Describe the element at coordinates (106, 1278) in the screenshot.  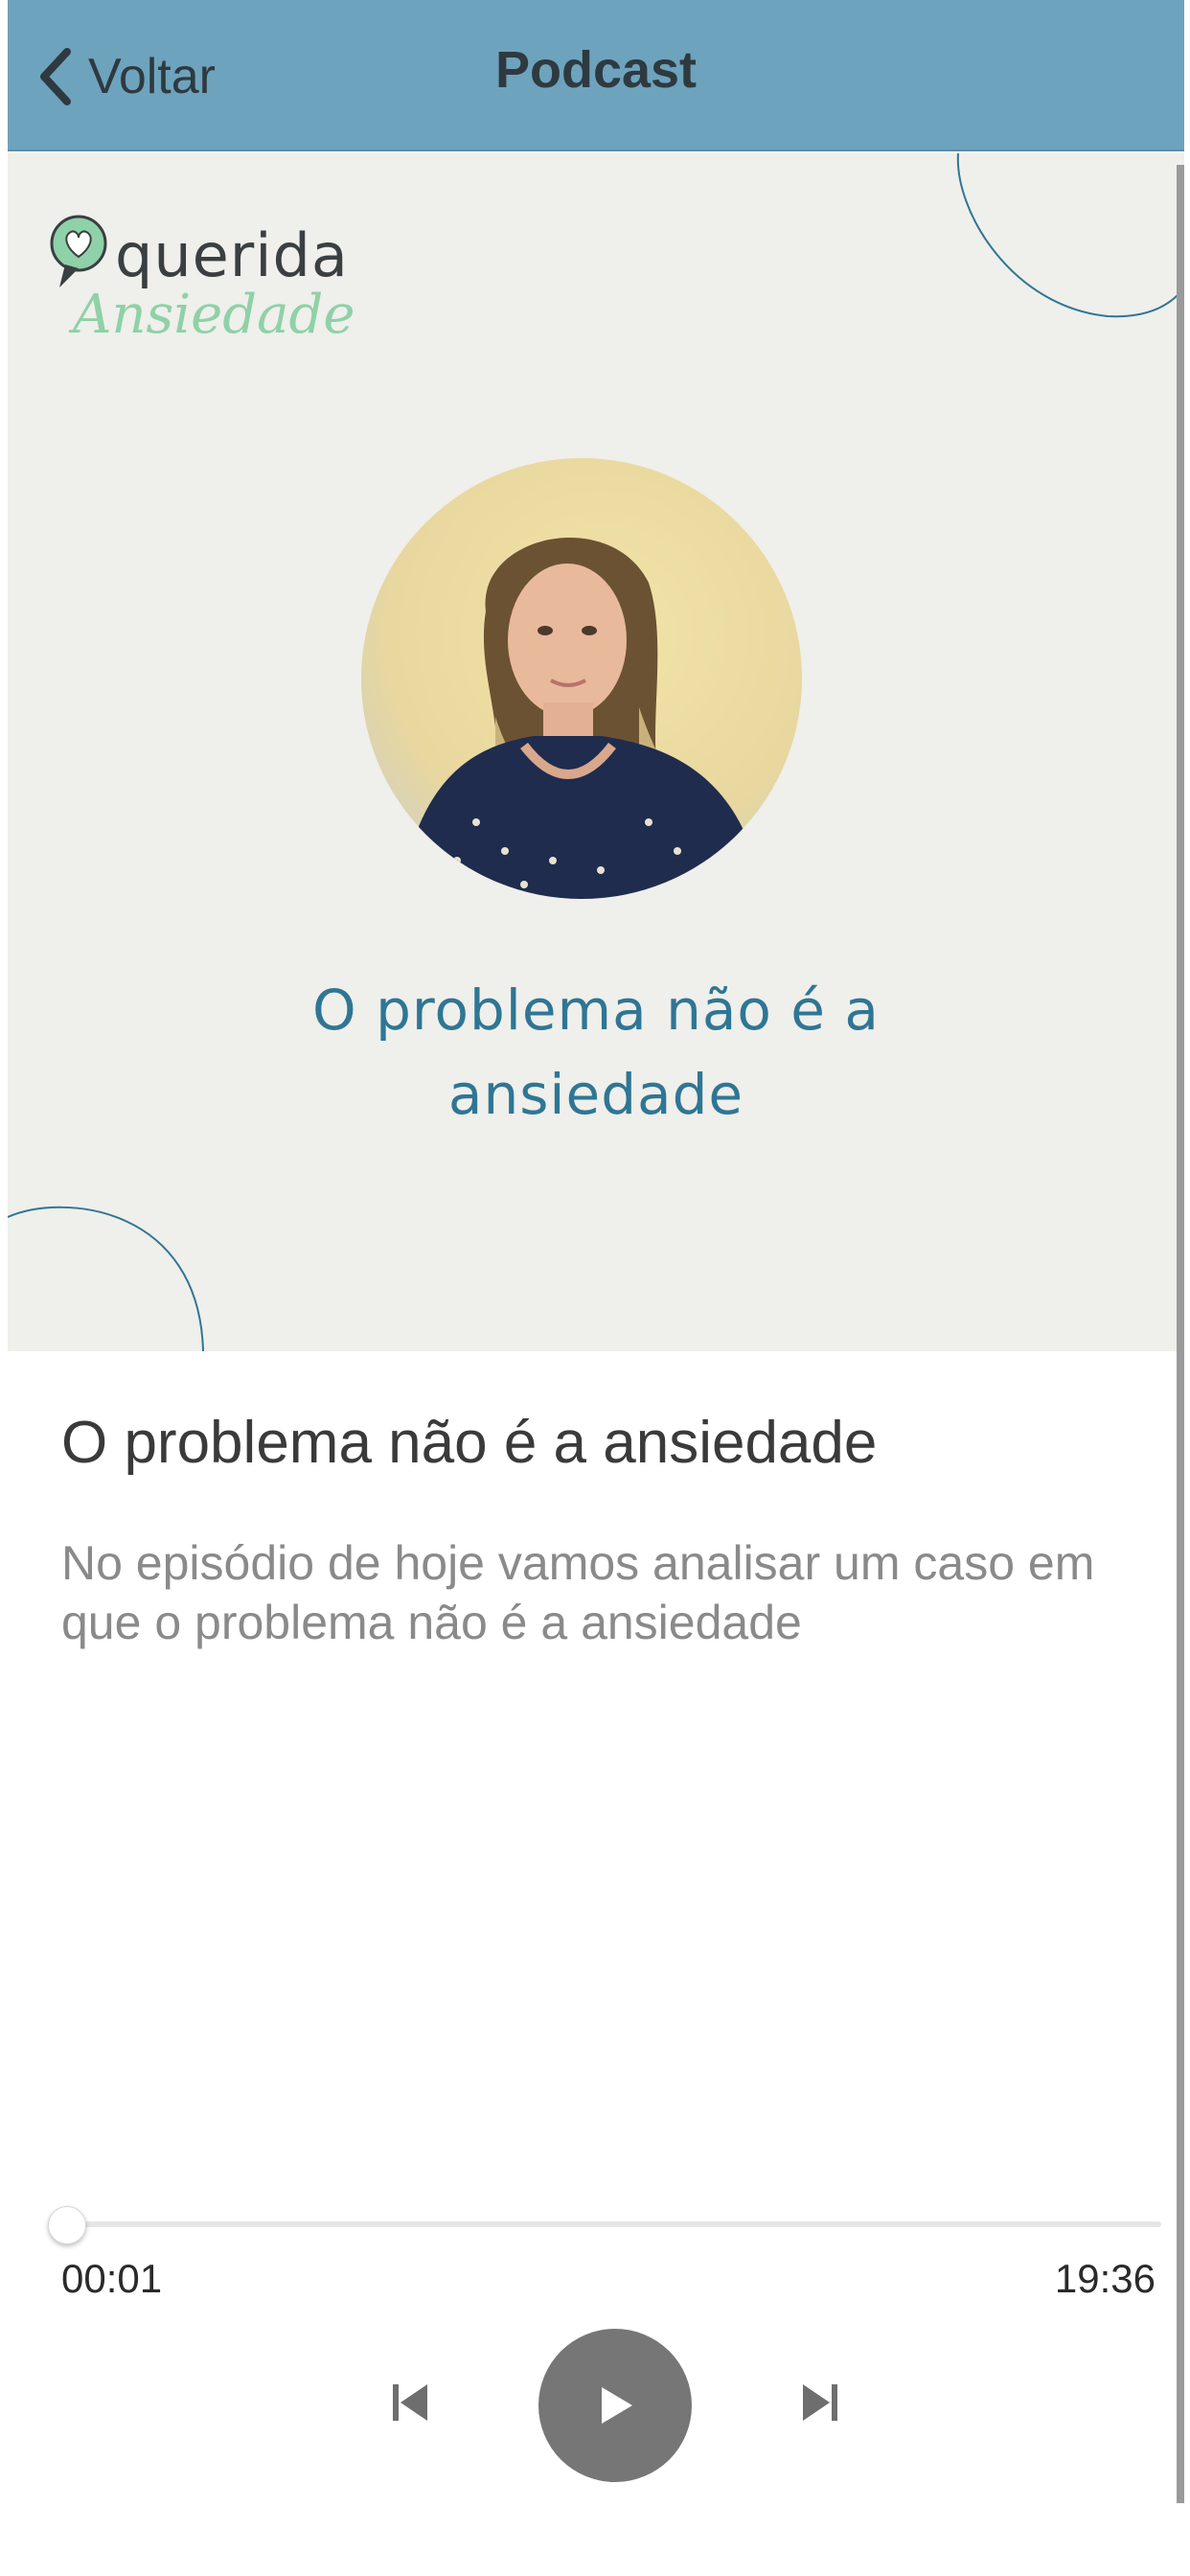
I see `decorative-circle-bottom-left` at that location.